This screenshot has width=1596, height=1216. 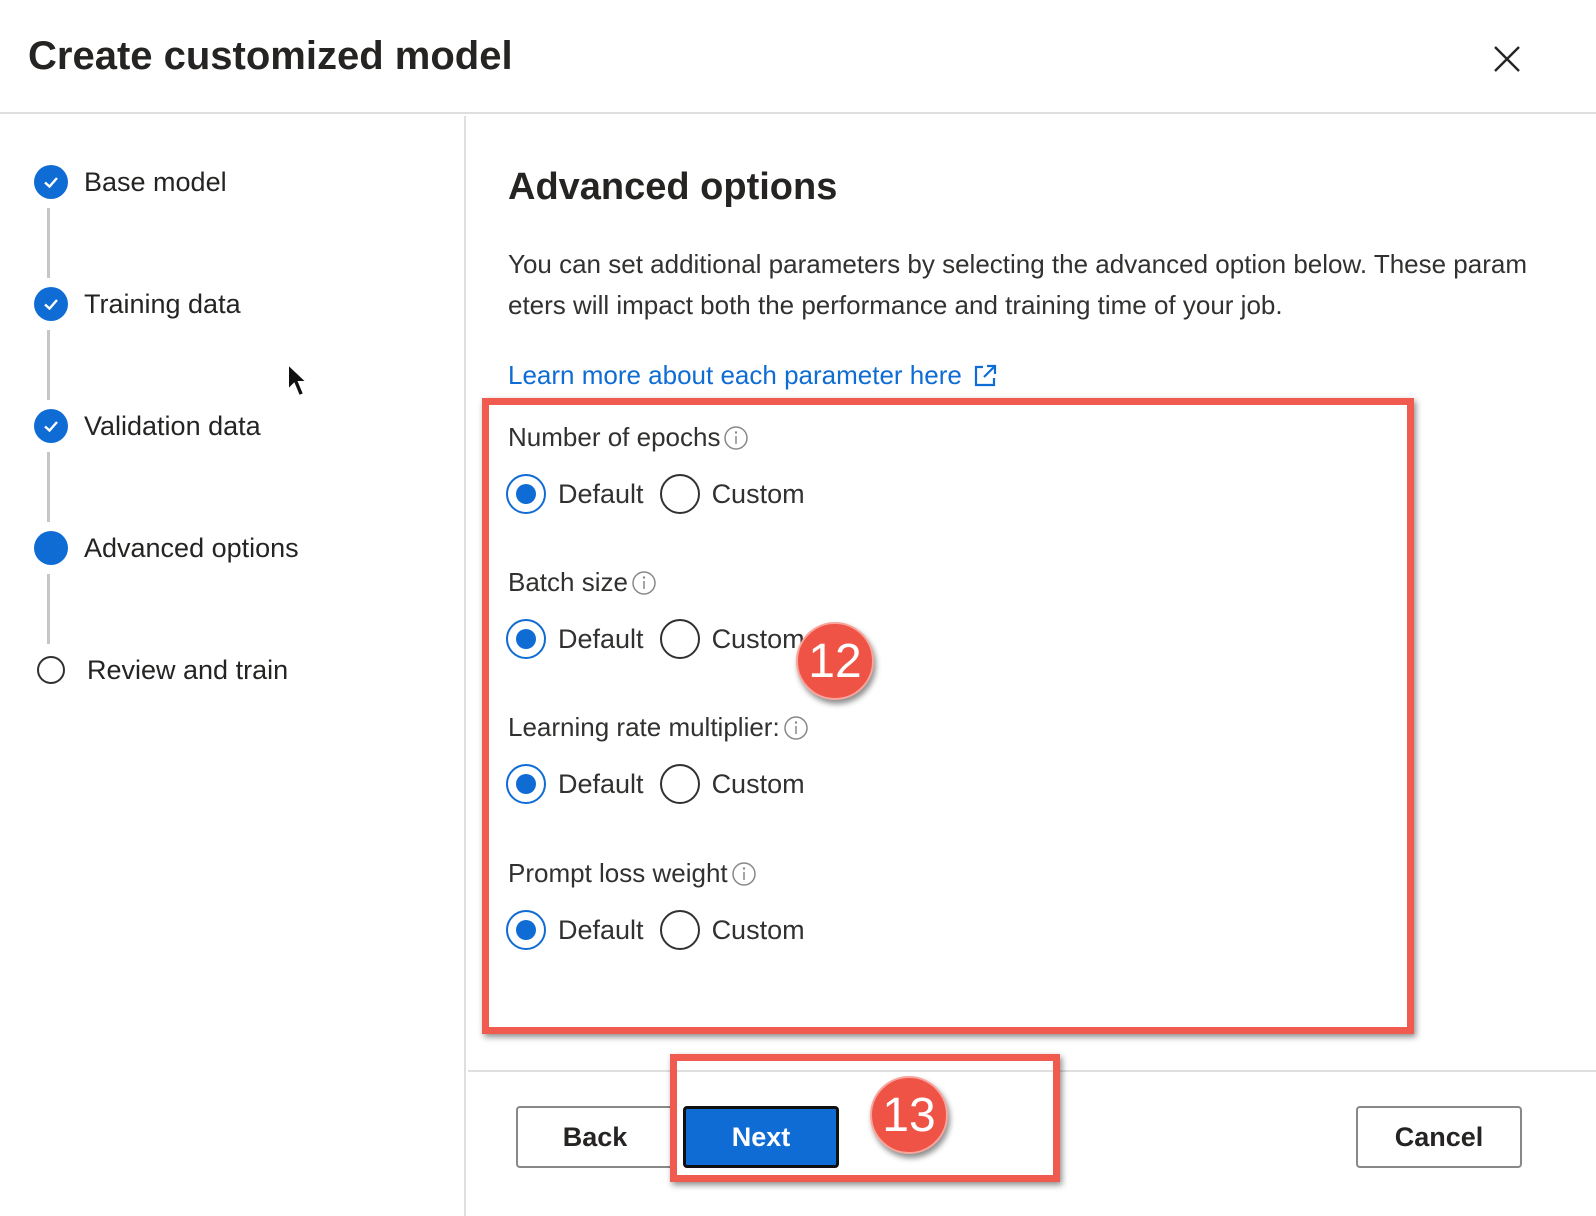 I want to click on learning-rate-radio-group: Default Custom, so click(x=655, y=784).